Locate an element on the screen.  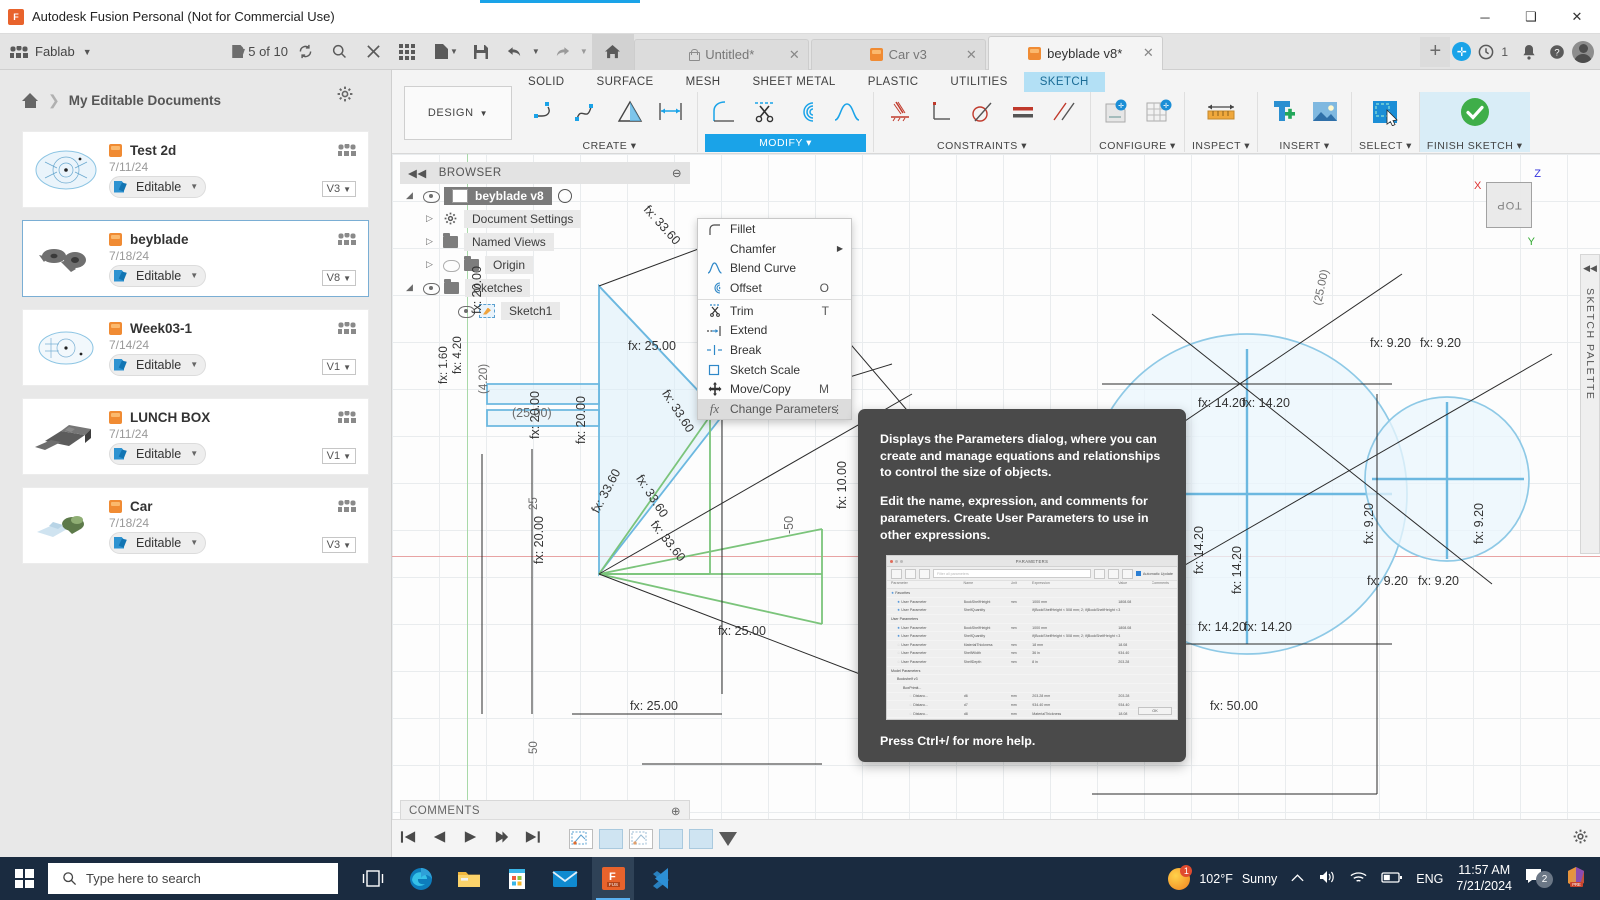
ribbon-group-label-constraints: CONSTRAINTS ▾ is located at coordinates (982, 144).